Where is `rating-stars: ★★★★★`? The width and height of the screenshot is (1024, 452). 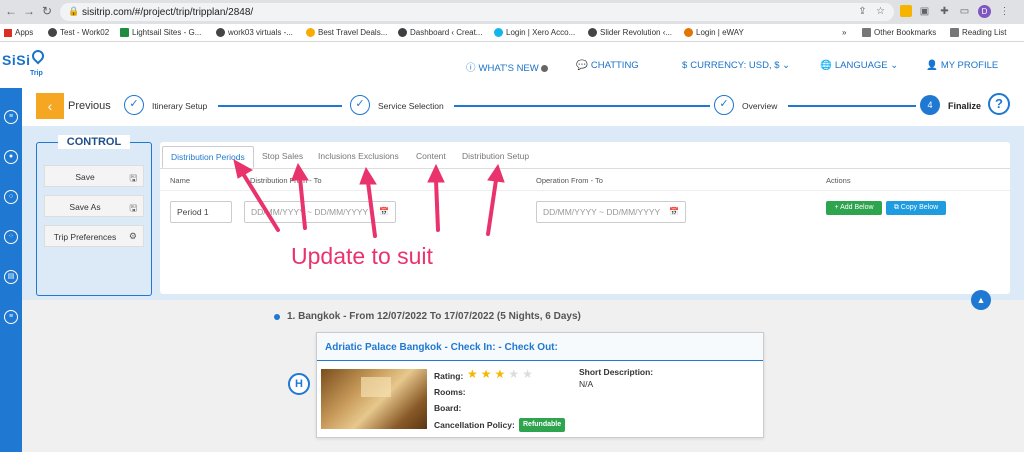 rating-stars: ★★★★★ is located at coordinates (501, 374).